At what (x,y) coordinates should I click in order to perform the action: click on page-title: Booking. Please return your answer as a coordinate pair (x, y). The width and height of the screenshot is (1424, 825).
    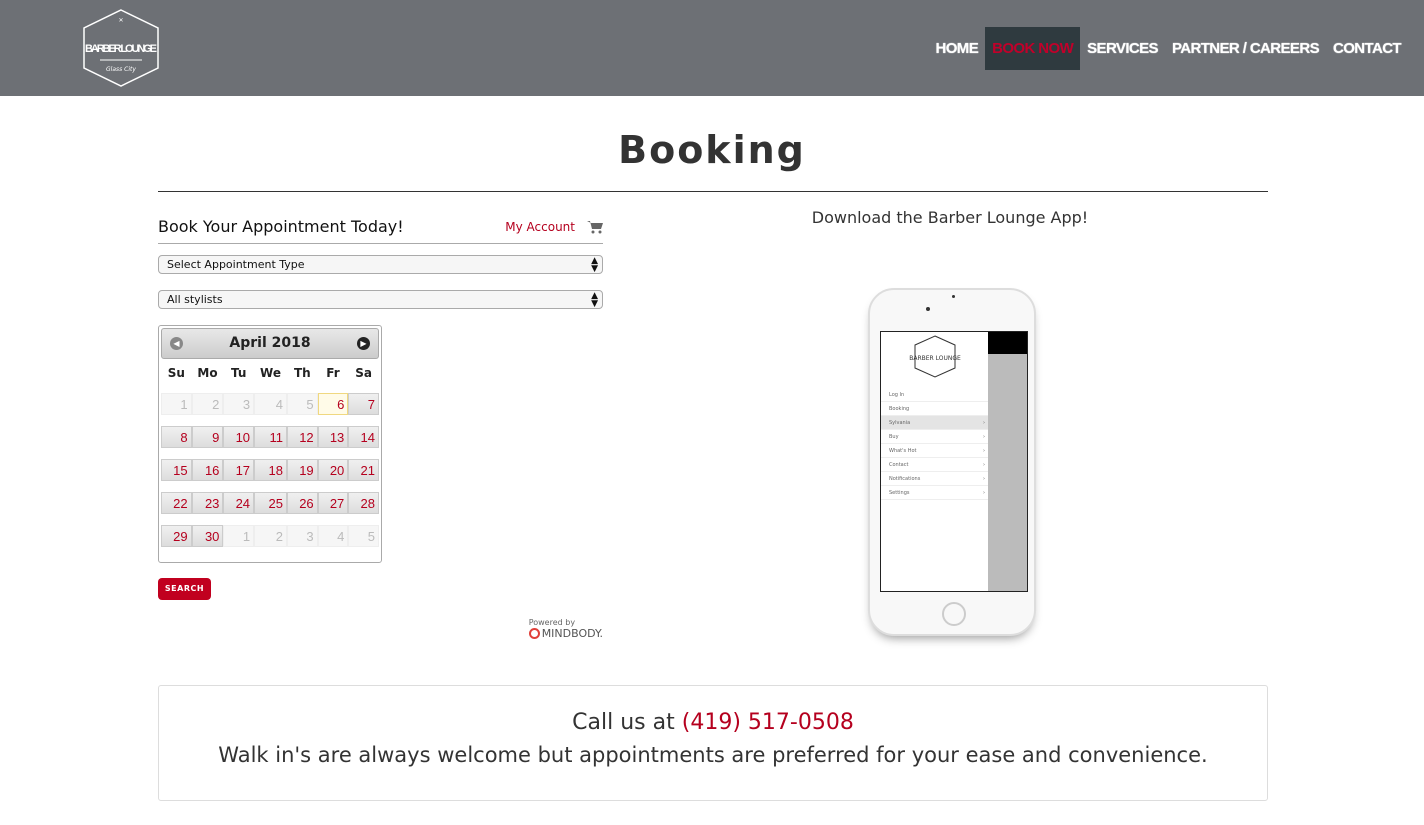
    Looking at the image, I should click on (712, 150).